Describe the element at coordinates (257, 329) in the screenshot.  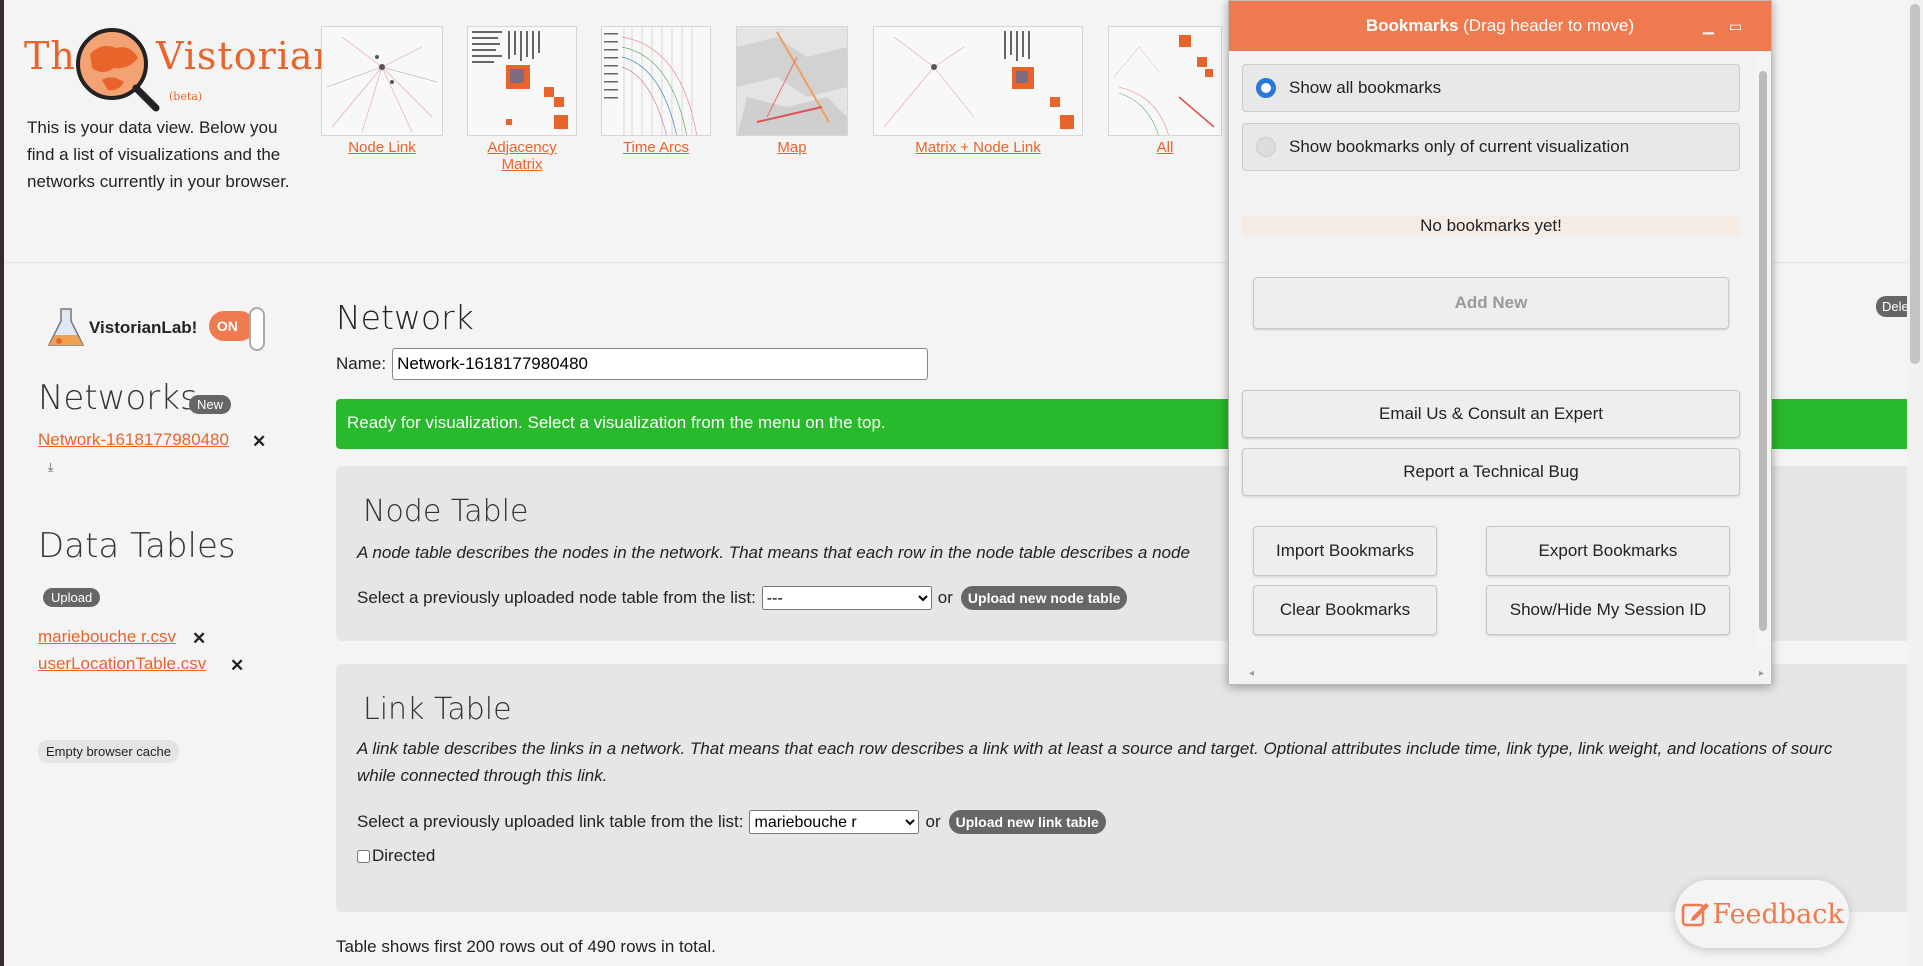
I see `toggle-knob` at that location.